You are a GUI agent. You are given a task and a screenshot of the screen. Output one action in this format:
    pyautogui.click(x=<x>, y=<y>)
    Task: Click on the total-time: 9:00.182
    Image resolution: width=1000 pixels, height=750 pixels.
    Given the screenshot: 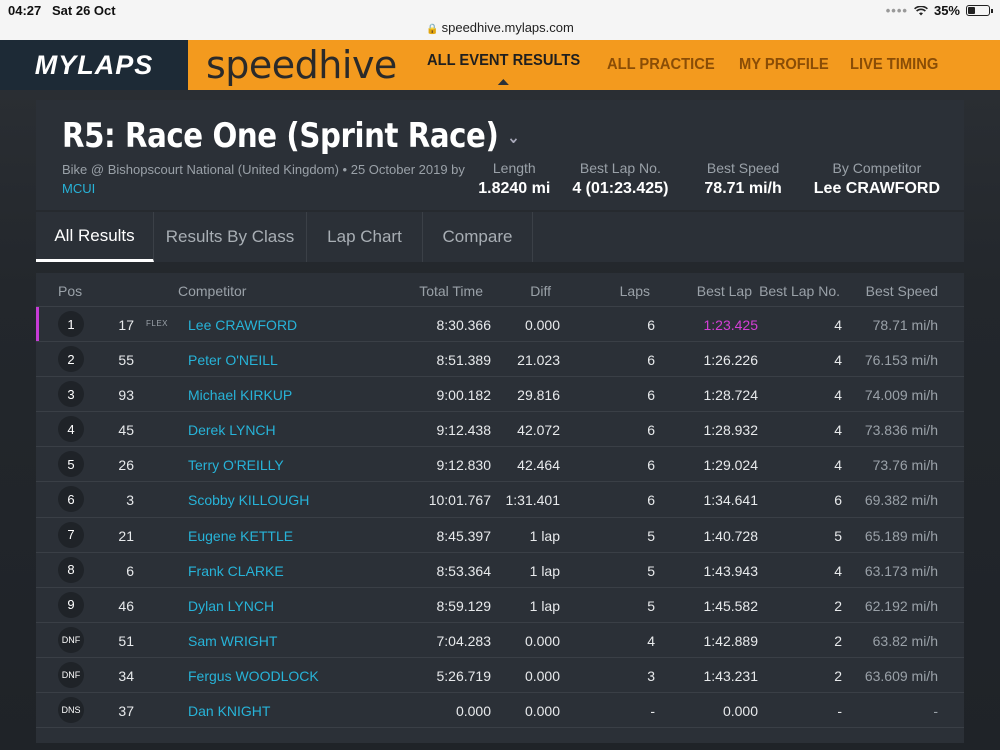 What is the action you would take?
    pyautogui.click(x=464, y=395)
    